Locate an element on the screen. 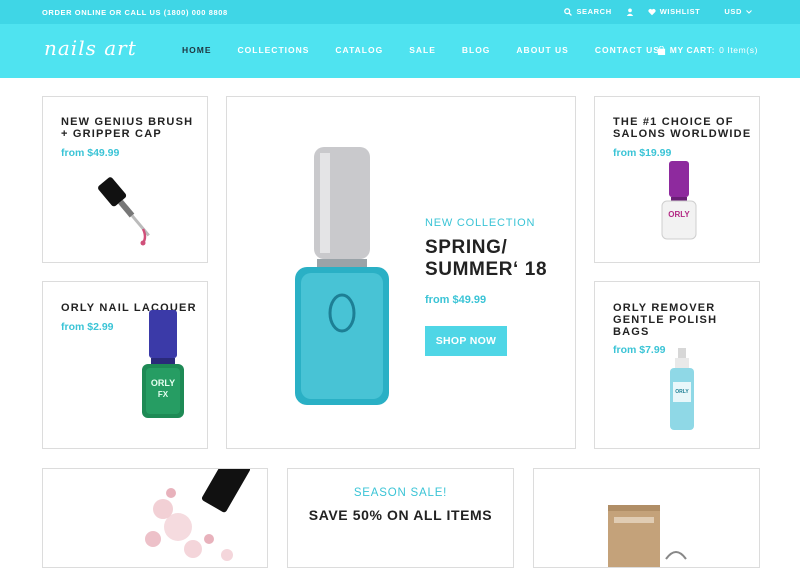 Image resolution: width=800 pixels, height=568 pixels. featured-title-line2: SUMMER‘ 18 is located at coordinates (486, 269).